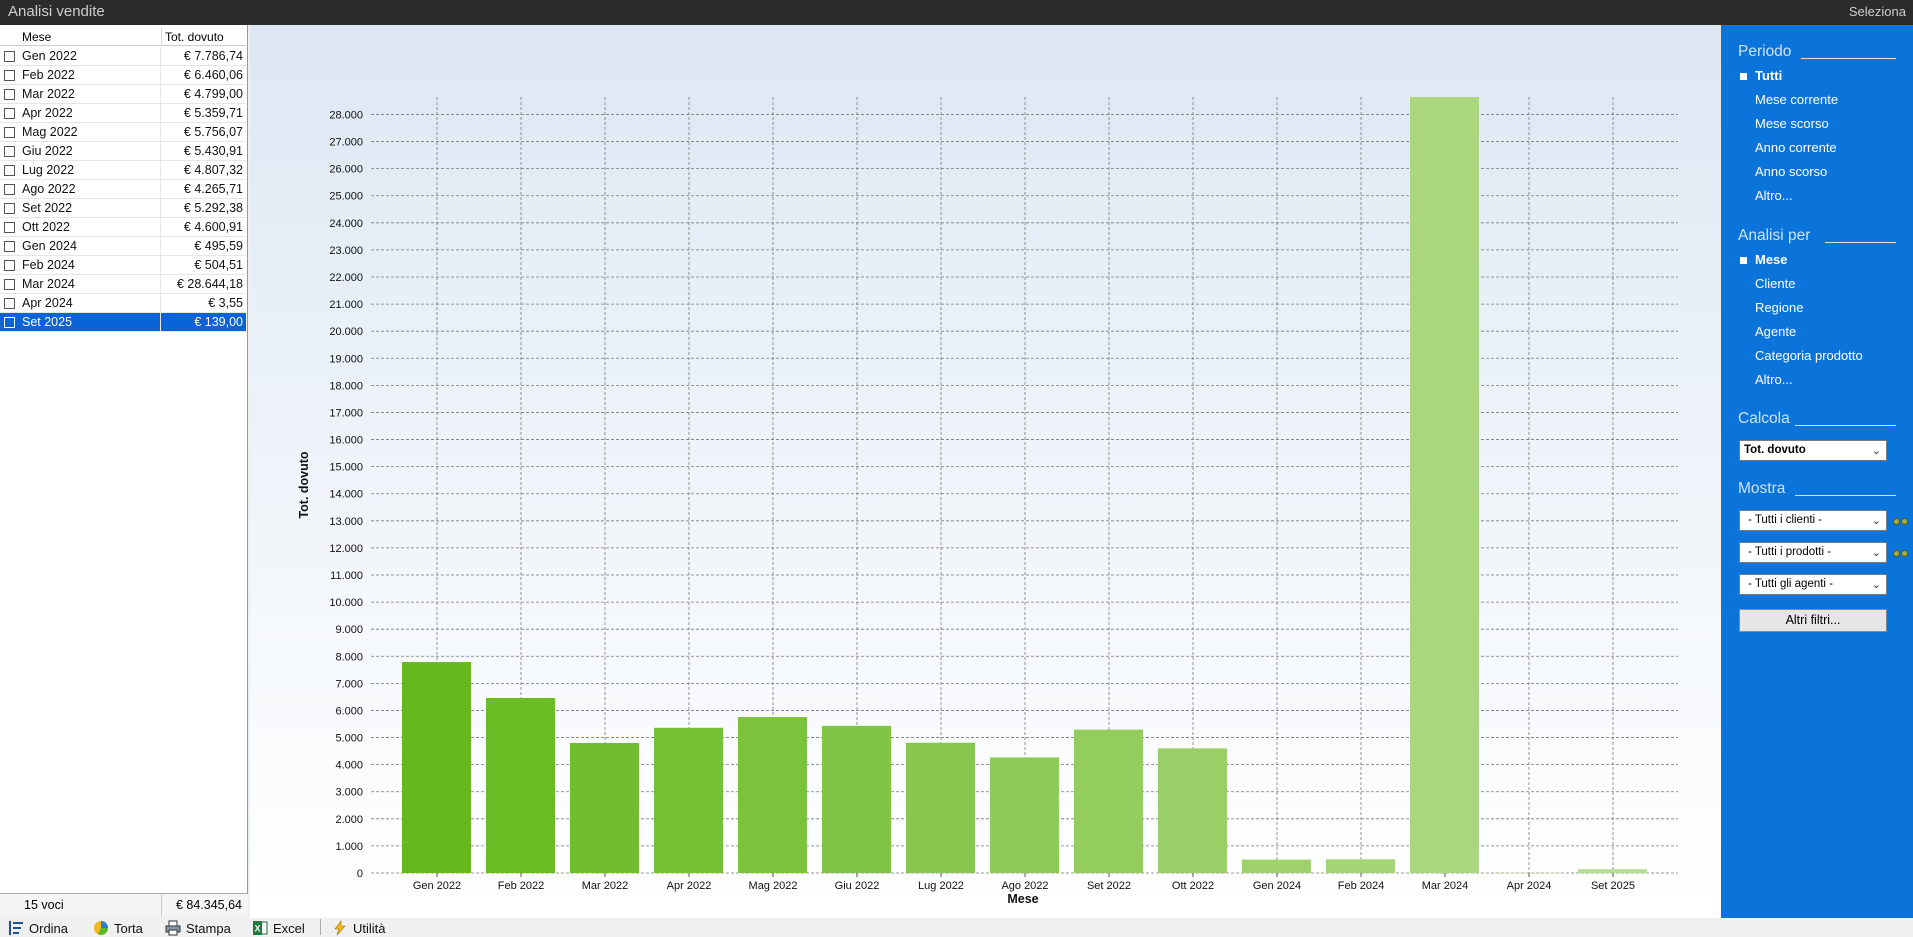 The width and height of the screenshot is (1913, 937). What do you see at coordinates (349, 630) in the screenshot?
I see `y-tick-label: 9.000` at bounding box center [349, 630].